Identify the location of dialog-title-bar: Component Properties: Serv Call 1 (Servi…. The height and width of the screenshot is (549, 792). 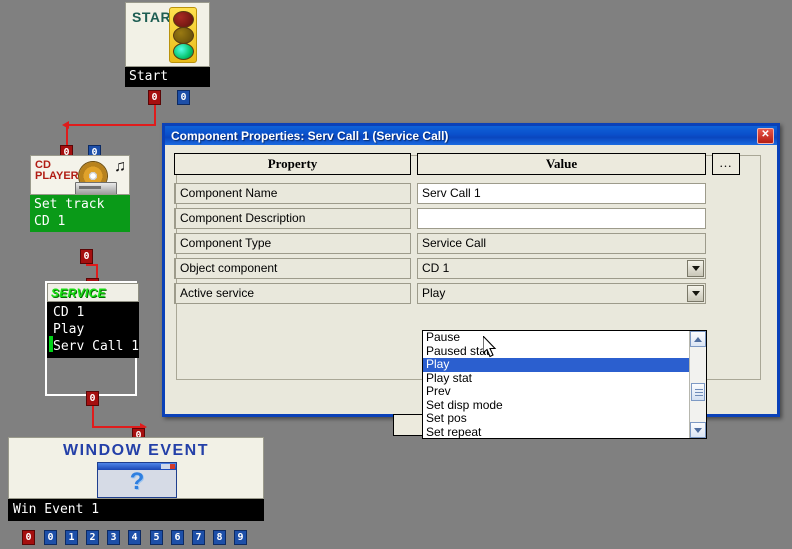
(471, 135).